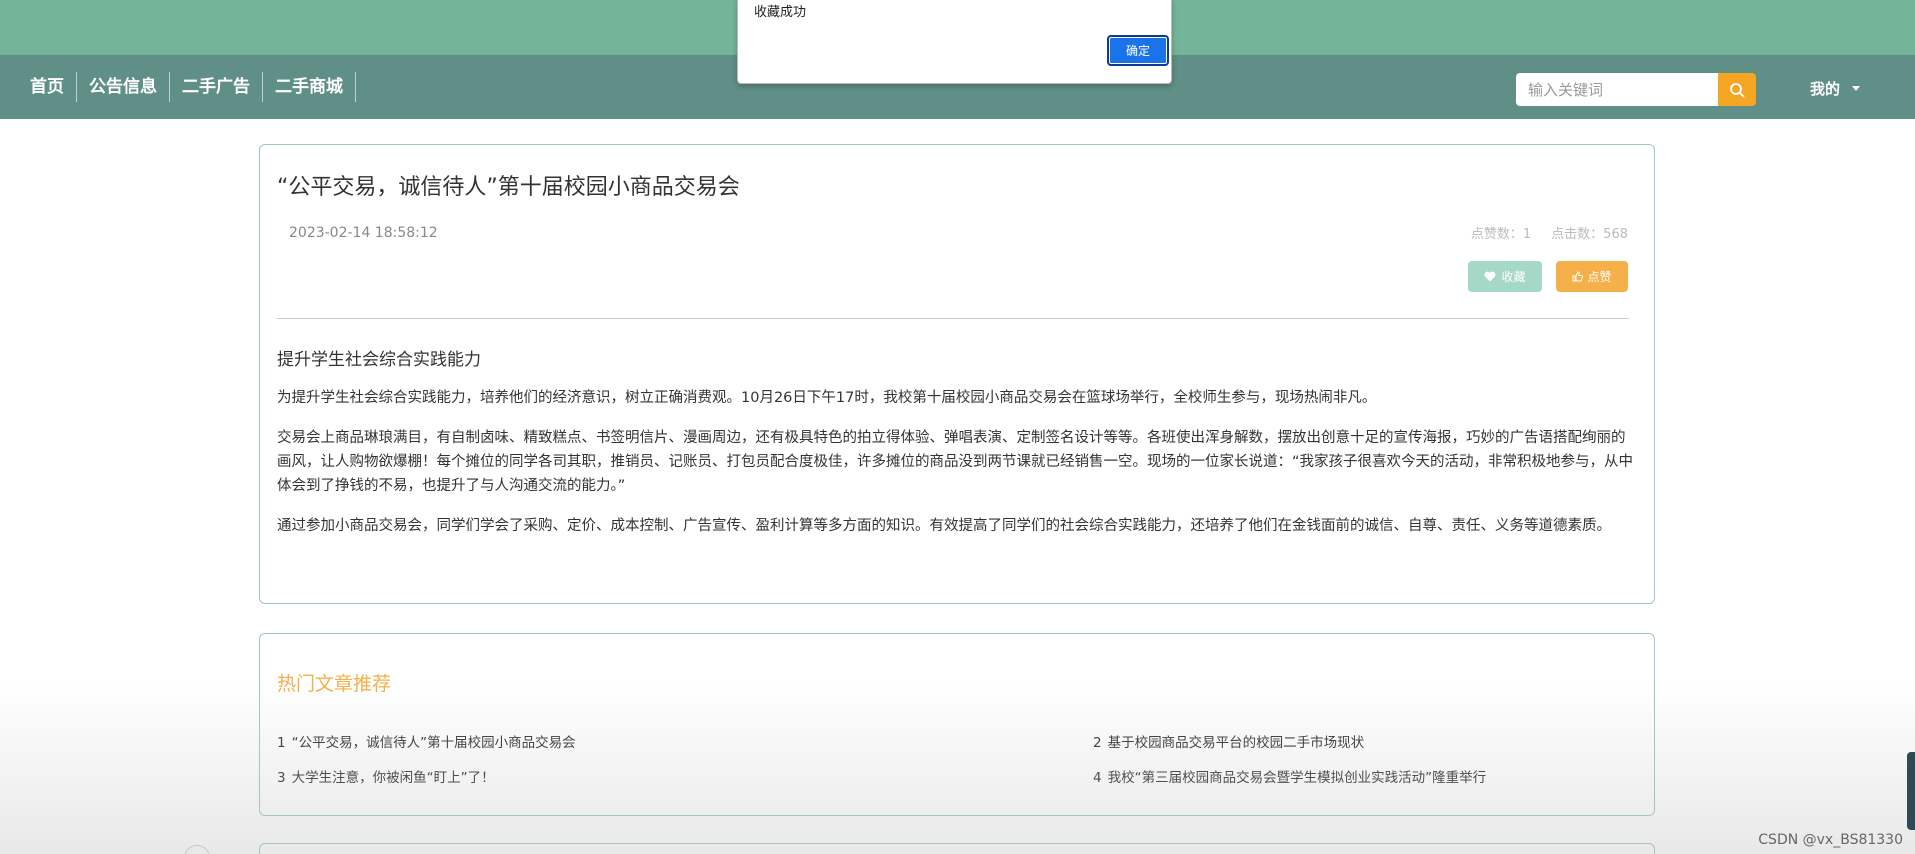 Image resolution: width=1915 pixels, height=854 pixels. Describe the element at coordinates (281, 778) in the screenshot. I see `hot-article-number: 3` at that location.